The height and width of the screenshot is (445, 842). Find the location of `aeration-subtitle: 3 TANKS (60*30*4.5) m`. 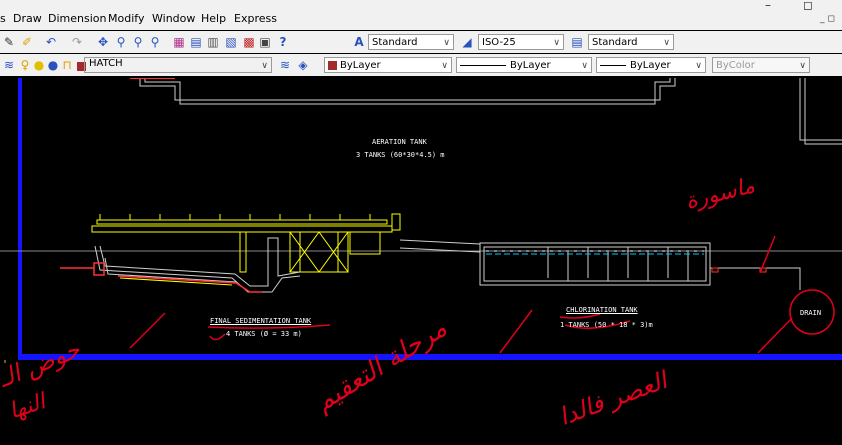

aeration-subtitle: 3 TANKS (60*30*4.5) m is located at coordinates (400, 155).